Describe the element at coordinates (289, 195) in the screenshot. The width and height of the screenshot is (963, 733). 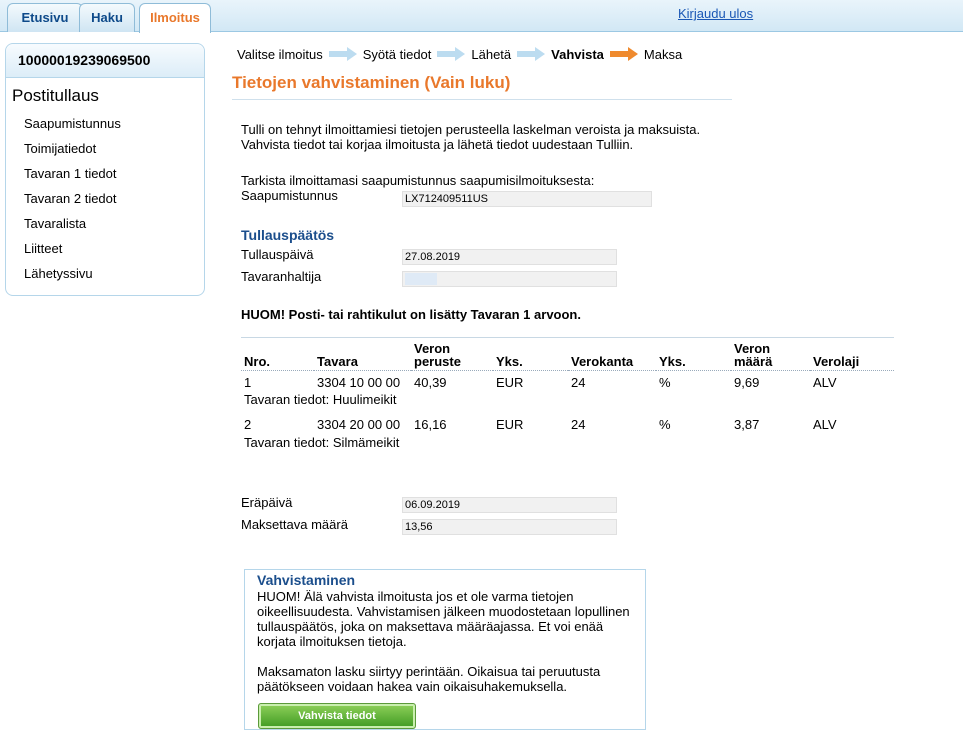
I see `arrival-label: Saapumistunnus` at that location.